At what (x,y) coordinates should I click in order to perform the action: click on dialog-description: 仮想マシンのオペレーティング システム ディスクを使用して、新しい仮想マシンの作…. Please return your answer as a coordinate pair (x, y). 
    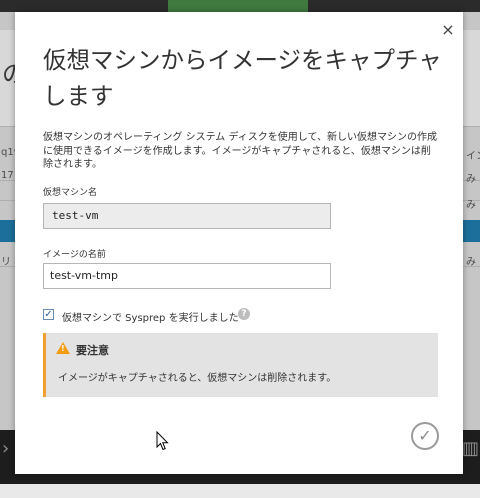
    Looking at the image, I should click on (240, 151).